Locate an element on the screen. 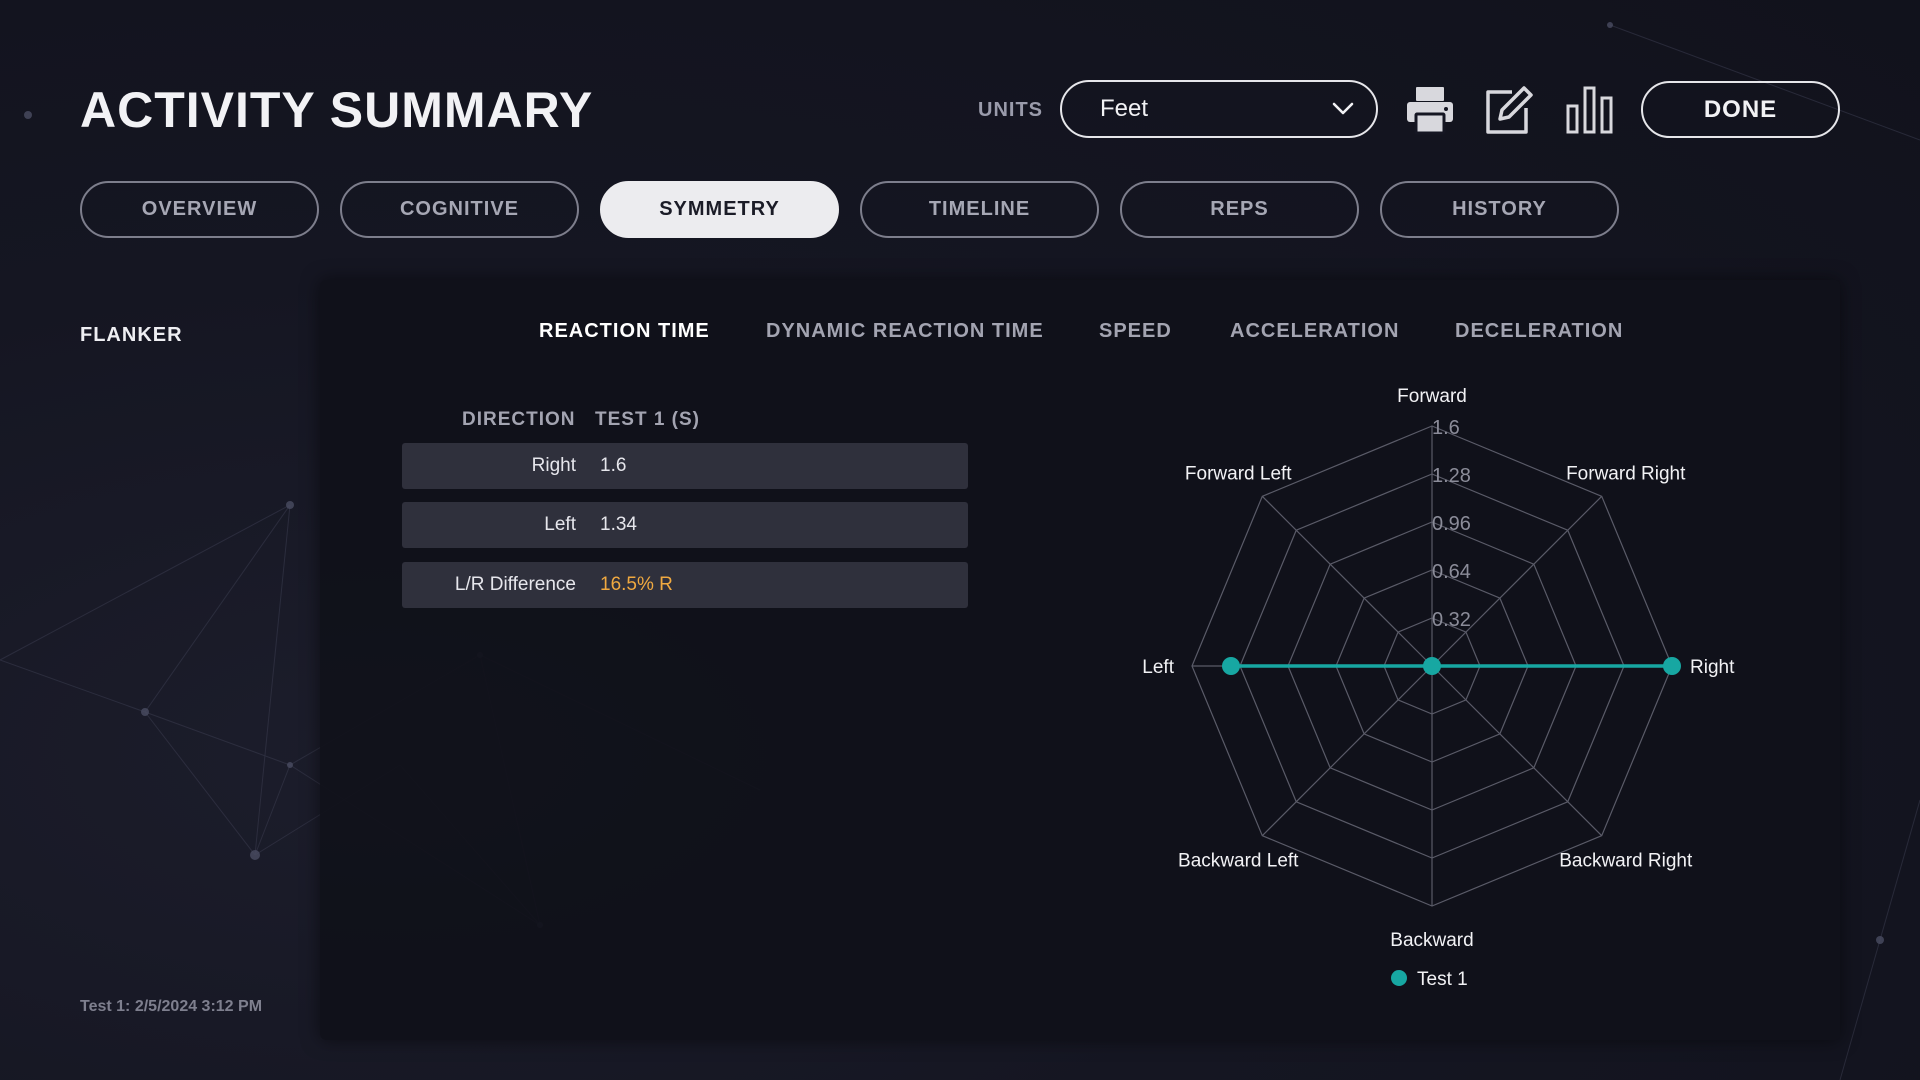 This screenshot has width=1920, height=1080. axis-label: Backward Right is located at coordinates (1626, 861).